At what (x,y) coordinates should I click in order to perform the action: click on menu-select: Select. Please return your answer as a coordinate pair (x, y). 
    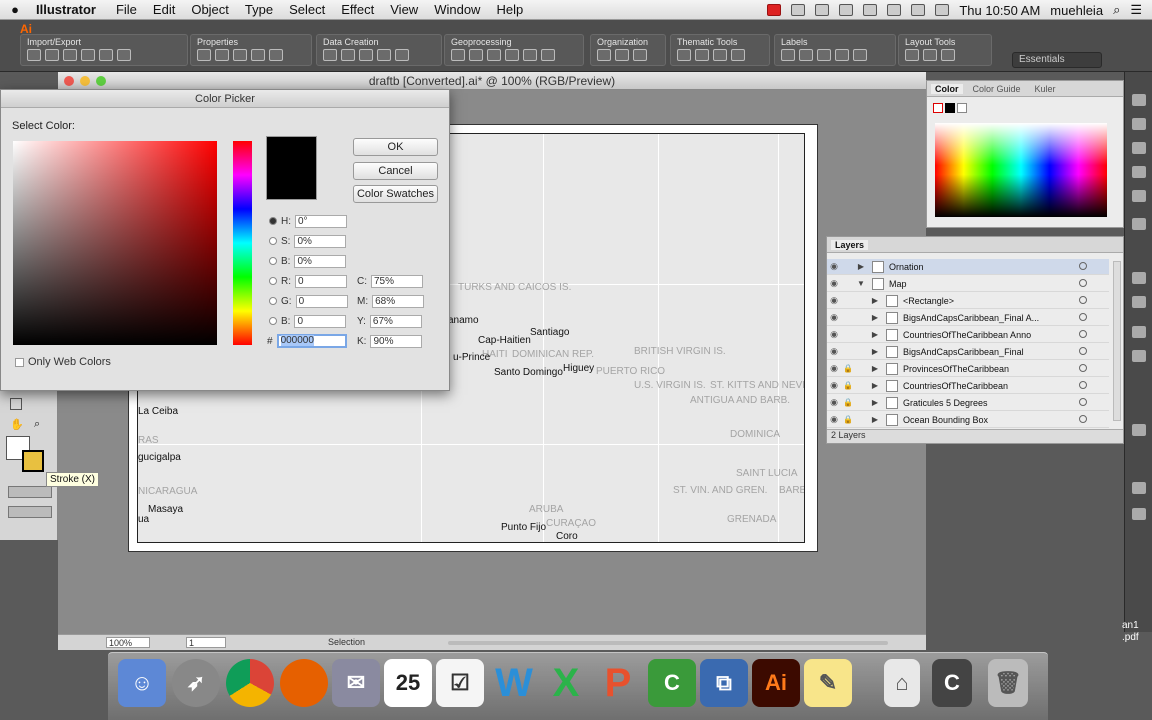
    Looking at the image, I should click on (307, 9).